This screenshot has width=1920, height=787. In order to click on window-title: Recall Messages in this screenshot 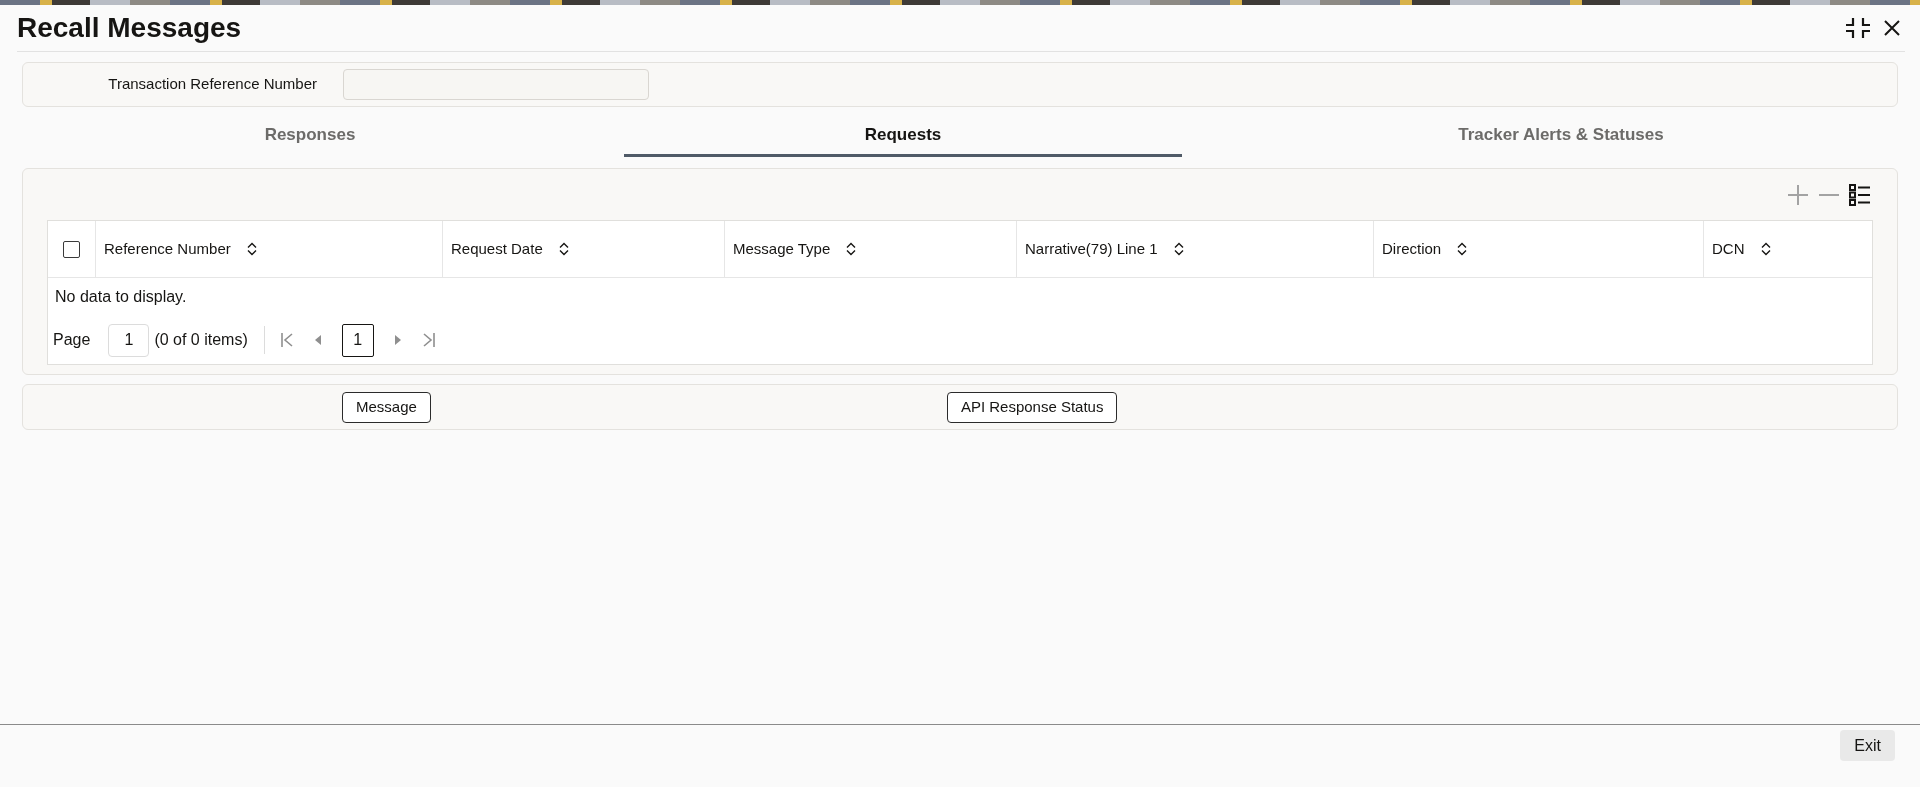, I will do `click(129, 28)`.